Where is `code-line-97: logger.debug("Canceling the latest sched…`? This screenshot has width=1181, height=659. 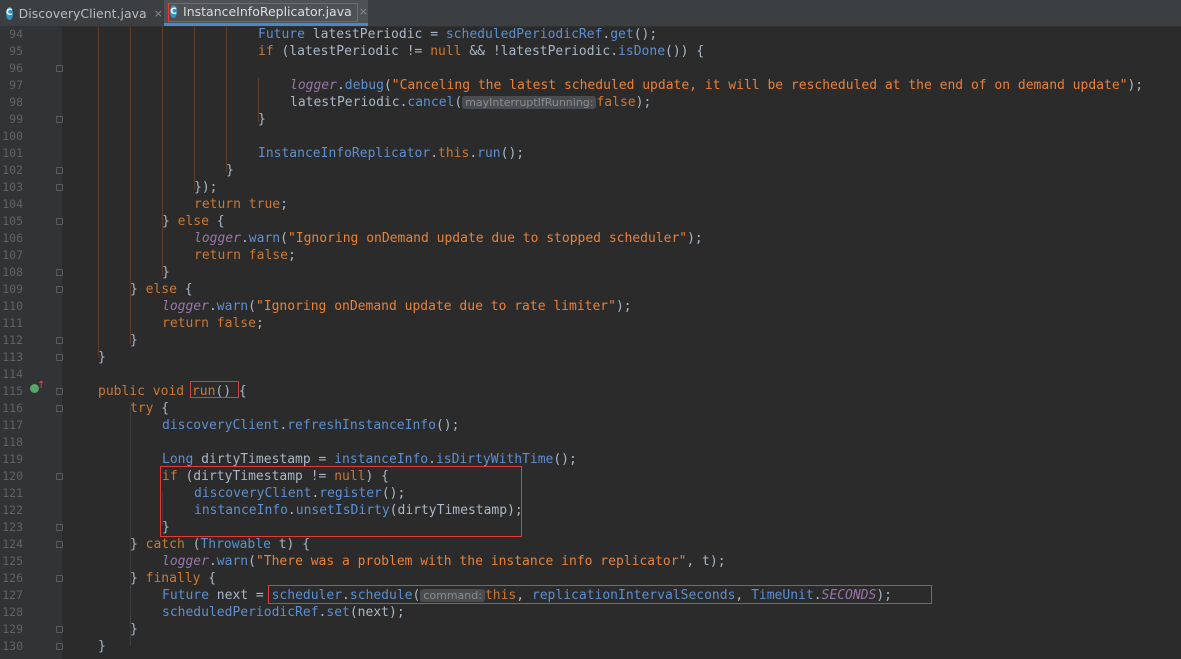
code-line-97: logger.debug("Canceling the latest sched… is located at coordinates (604, 85).